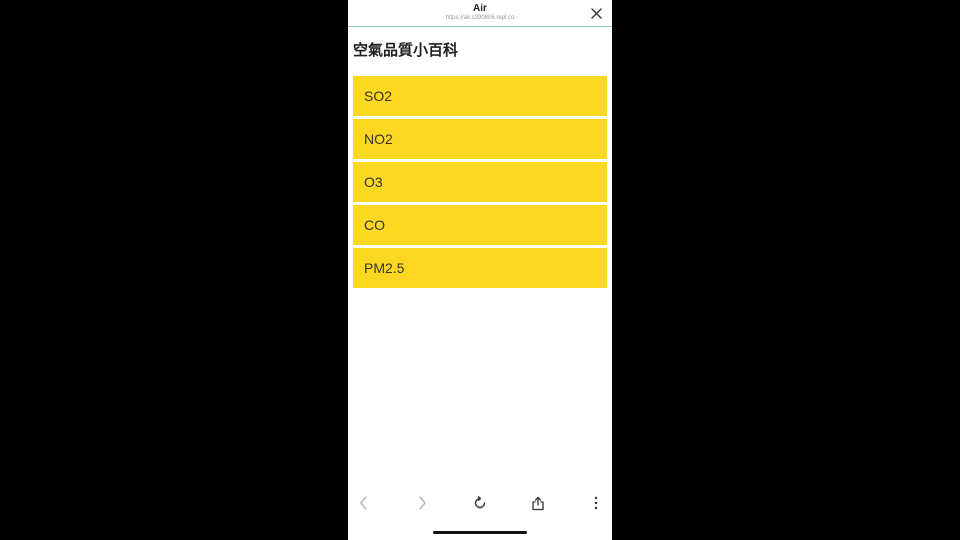  I want to click on close-button, so click(596, 13).